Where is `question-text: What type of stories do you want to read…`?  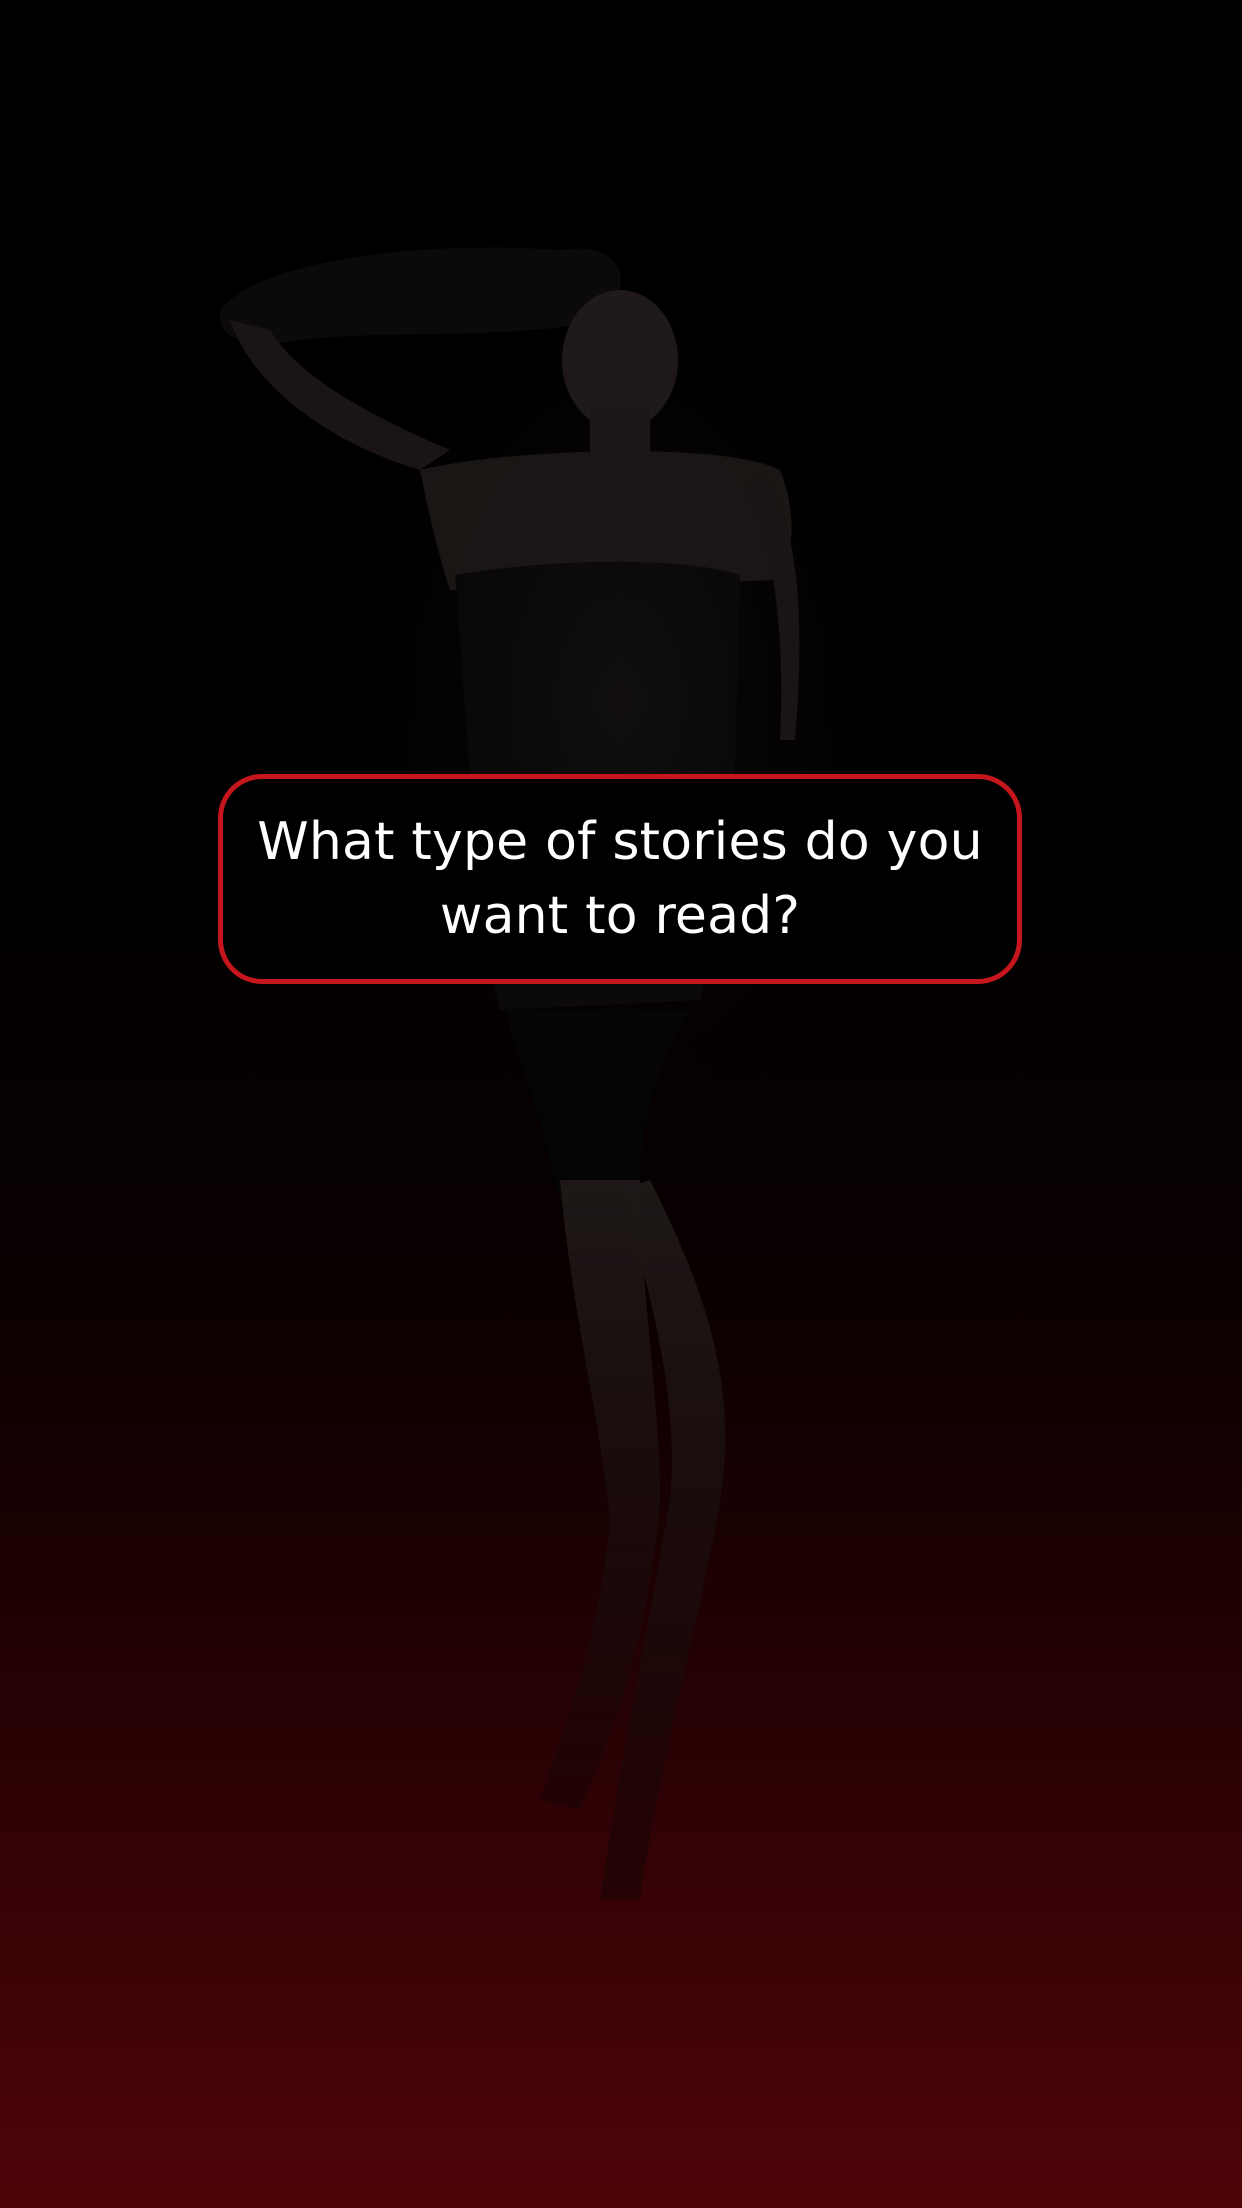
question-text: What type of stories do you want to read… is located at coordinates (620, 879).